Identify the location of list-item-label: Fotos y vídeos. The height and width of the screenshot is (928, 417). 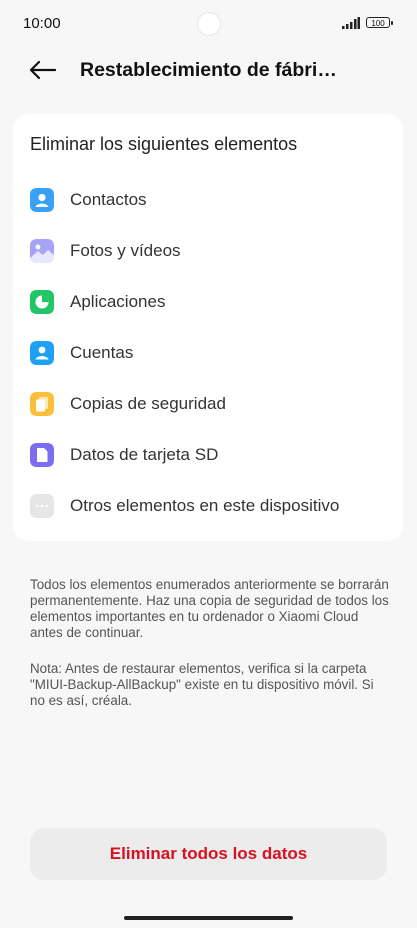
(125, 250).